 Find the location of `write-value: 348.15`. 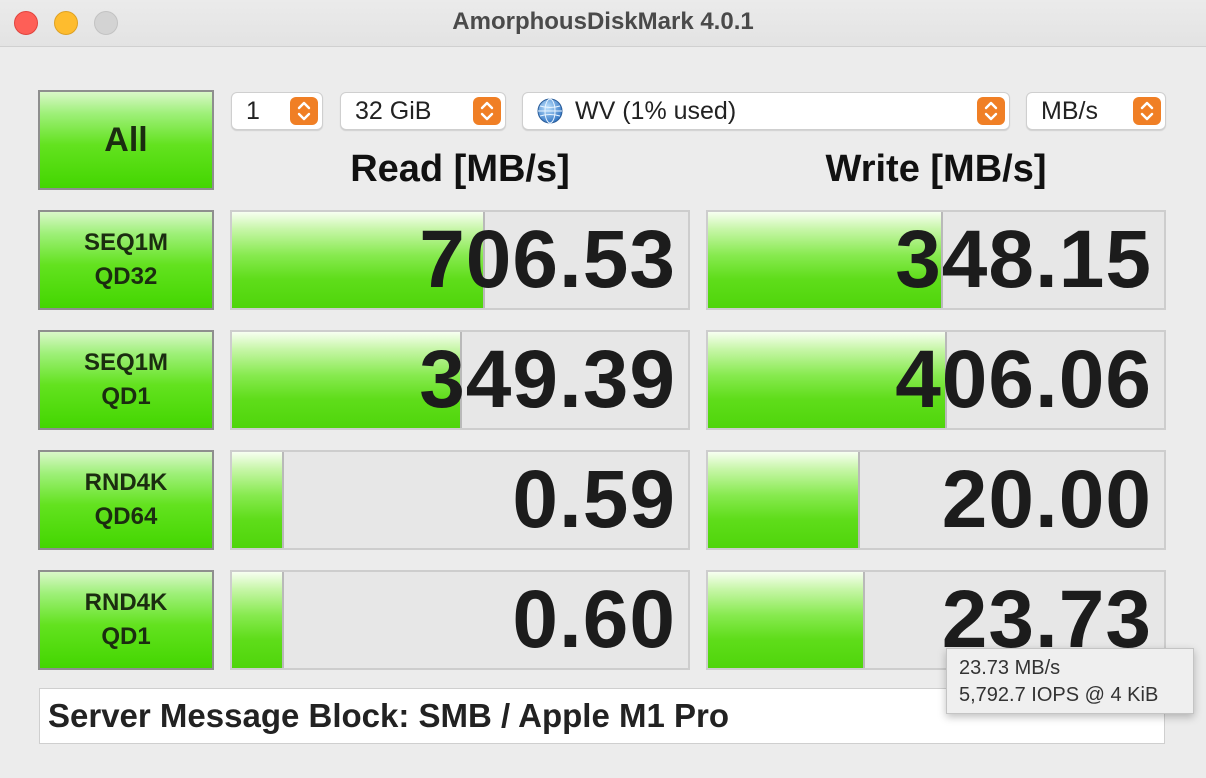

write-value: 348.15 is located at coordinates (1023, 259).